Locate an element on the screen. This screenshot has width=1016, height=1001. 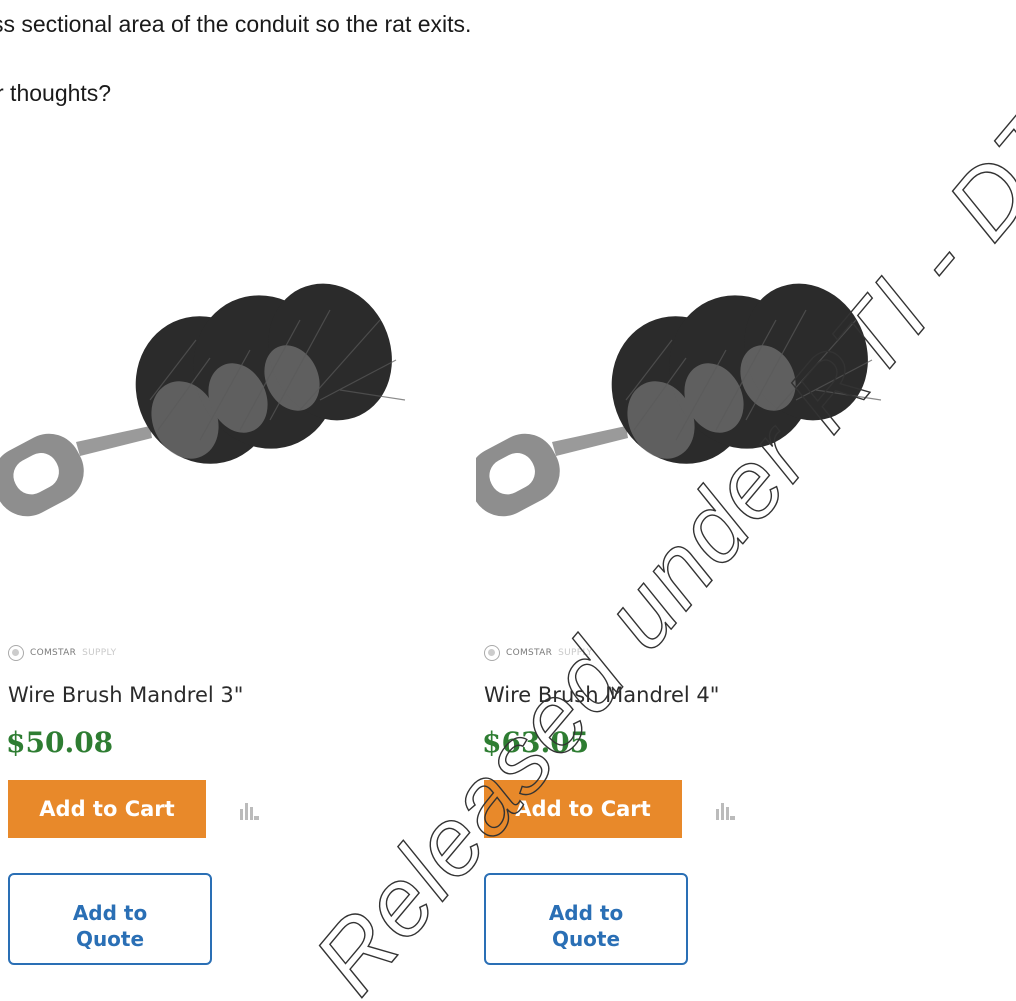
product-price: $50.08 is located at coordinates (60, 742).